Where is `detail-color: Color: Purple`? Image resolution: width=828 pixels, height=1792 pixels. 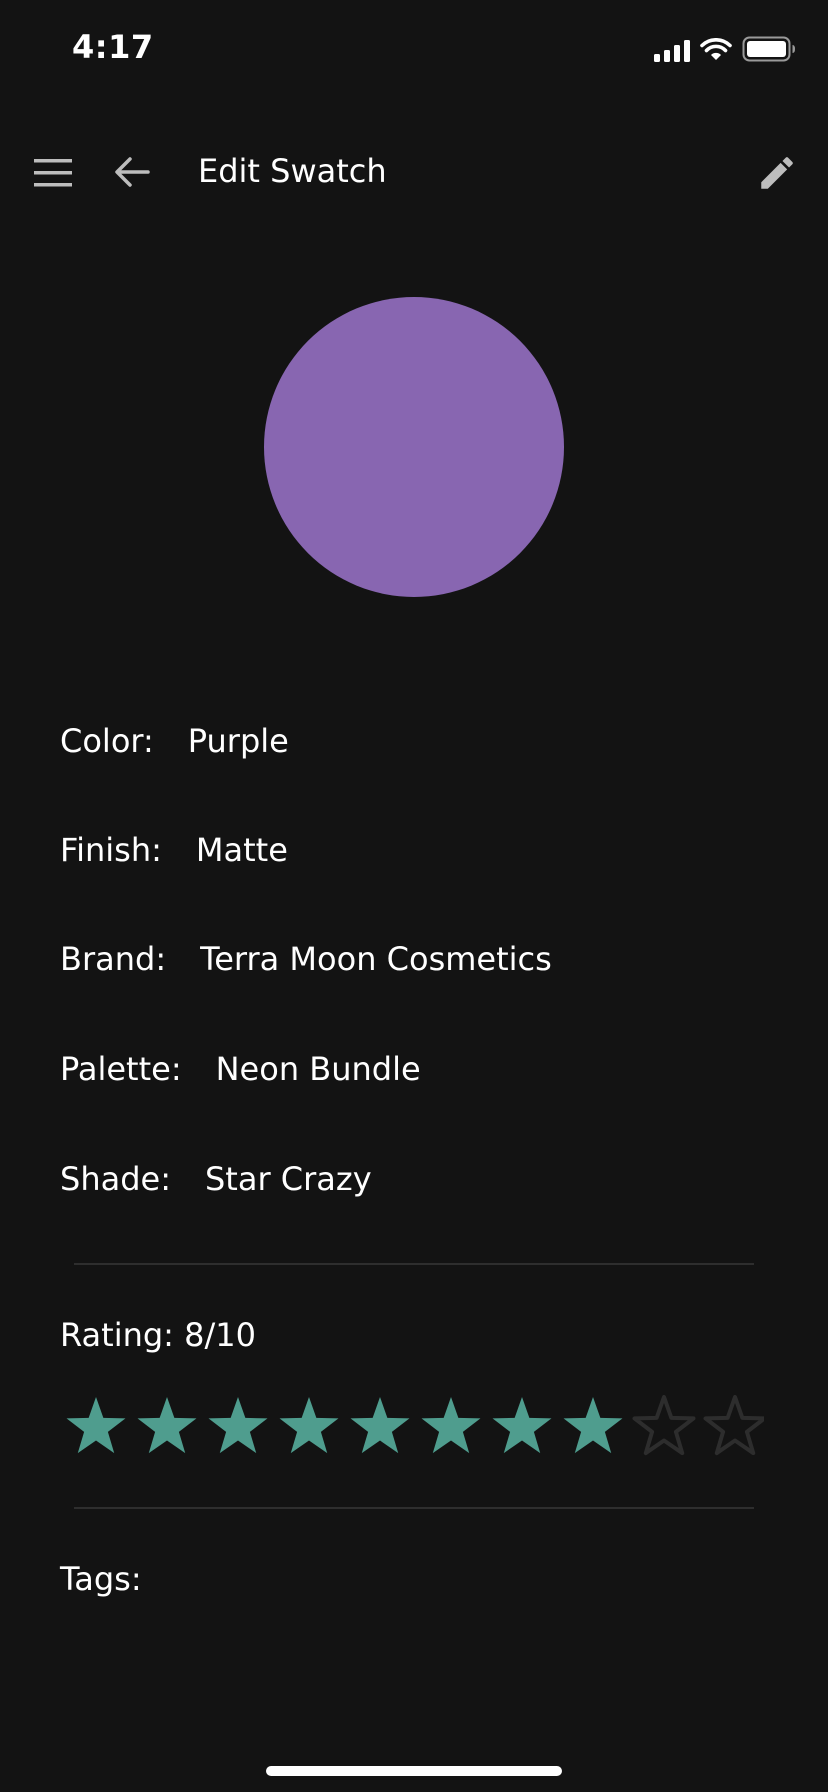 detail-color: Color: Purple is located at coordinates (174, 741).